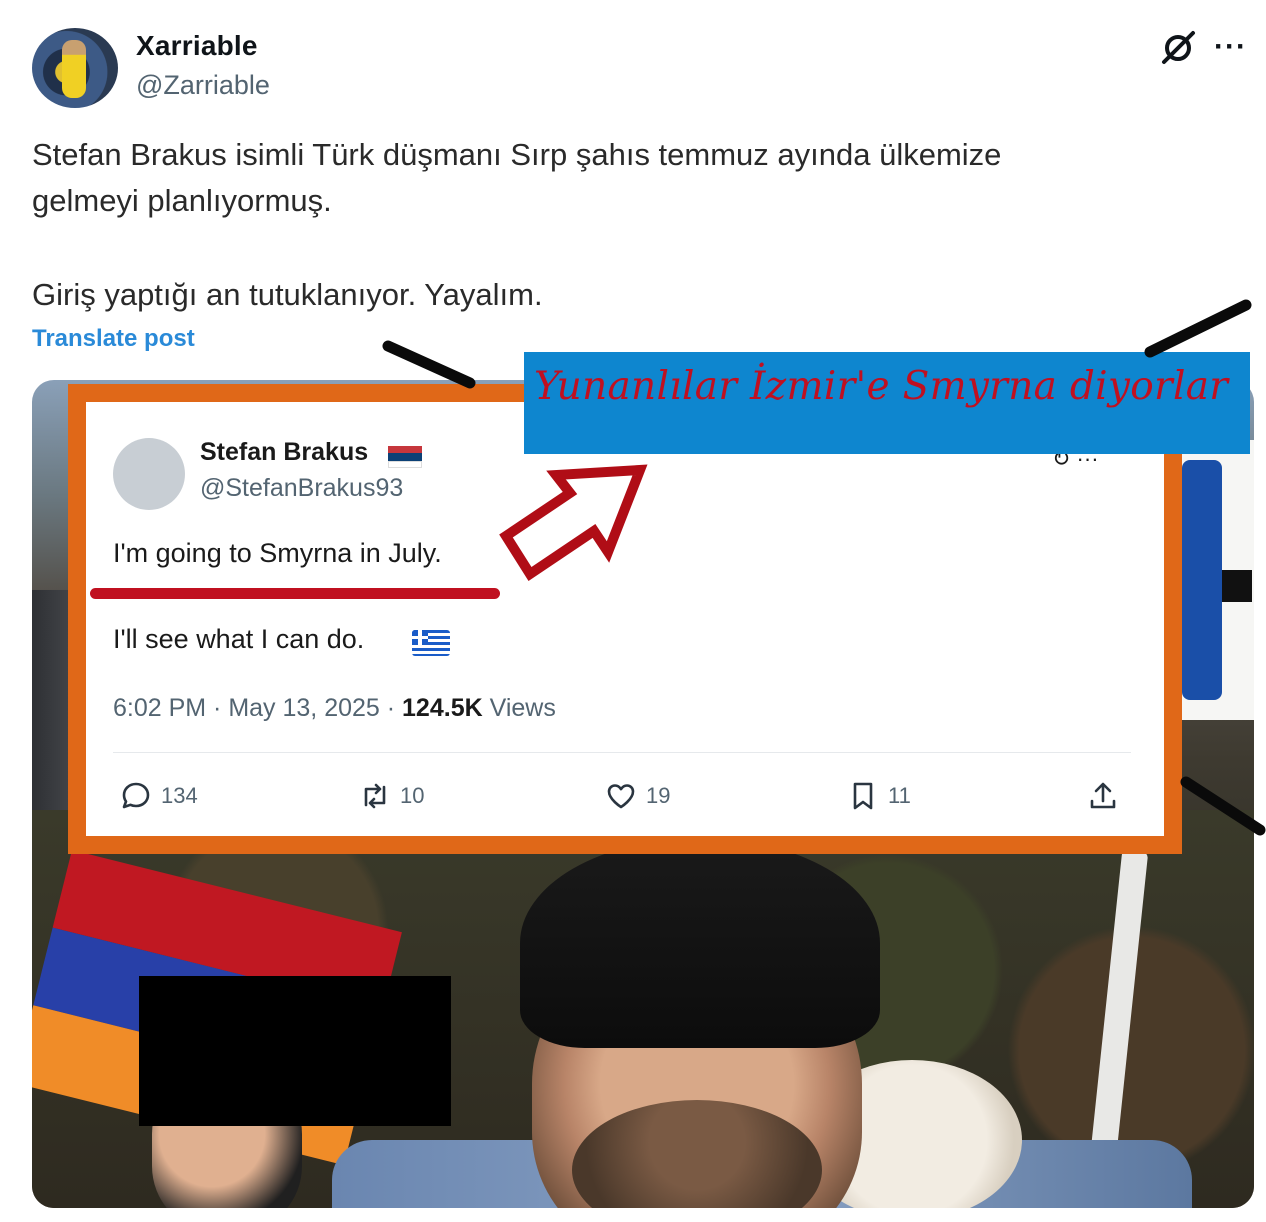 This screenshot has height=1222, width=1266. What do you see at coordinates (239, 639) in the screenshot?
I see `embedded-text-2: I'll see what I can do.` at bounding box center [239, 639].